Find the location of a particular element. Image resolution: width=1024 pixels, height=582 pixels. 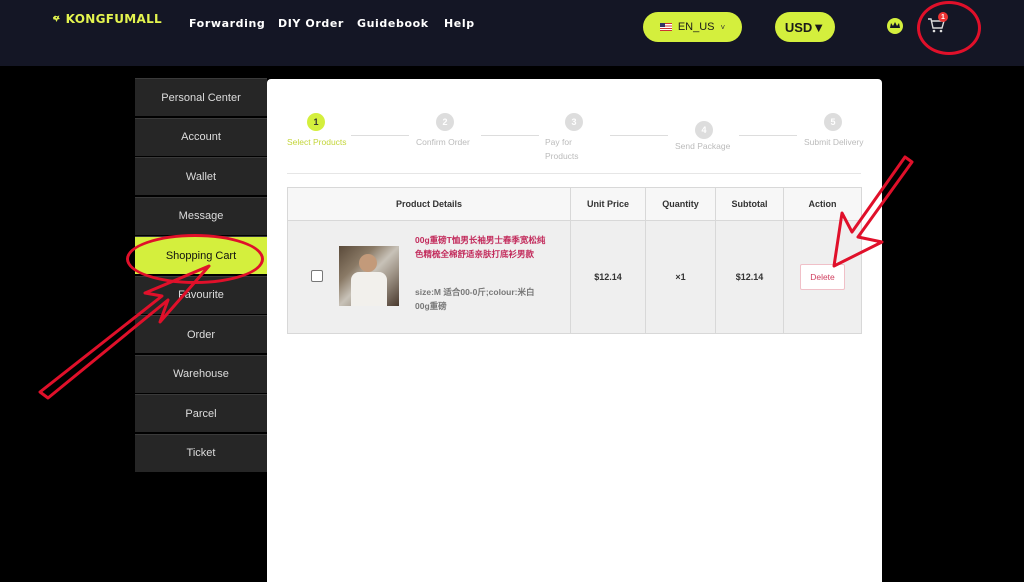

language-selector: EN_US ˅ is located at coordinates (692, 27).